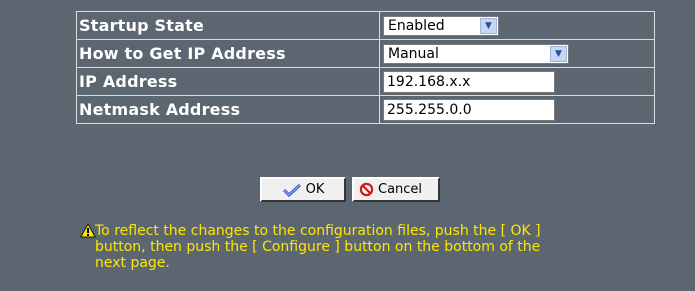  I want to click on table-row-startup-state: Startup State Enabled ▼, so click(365, 25).